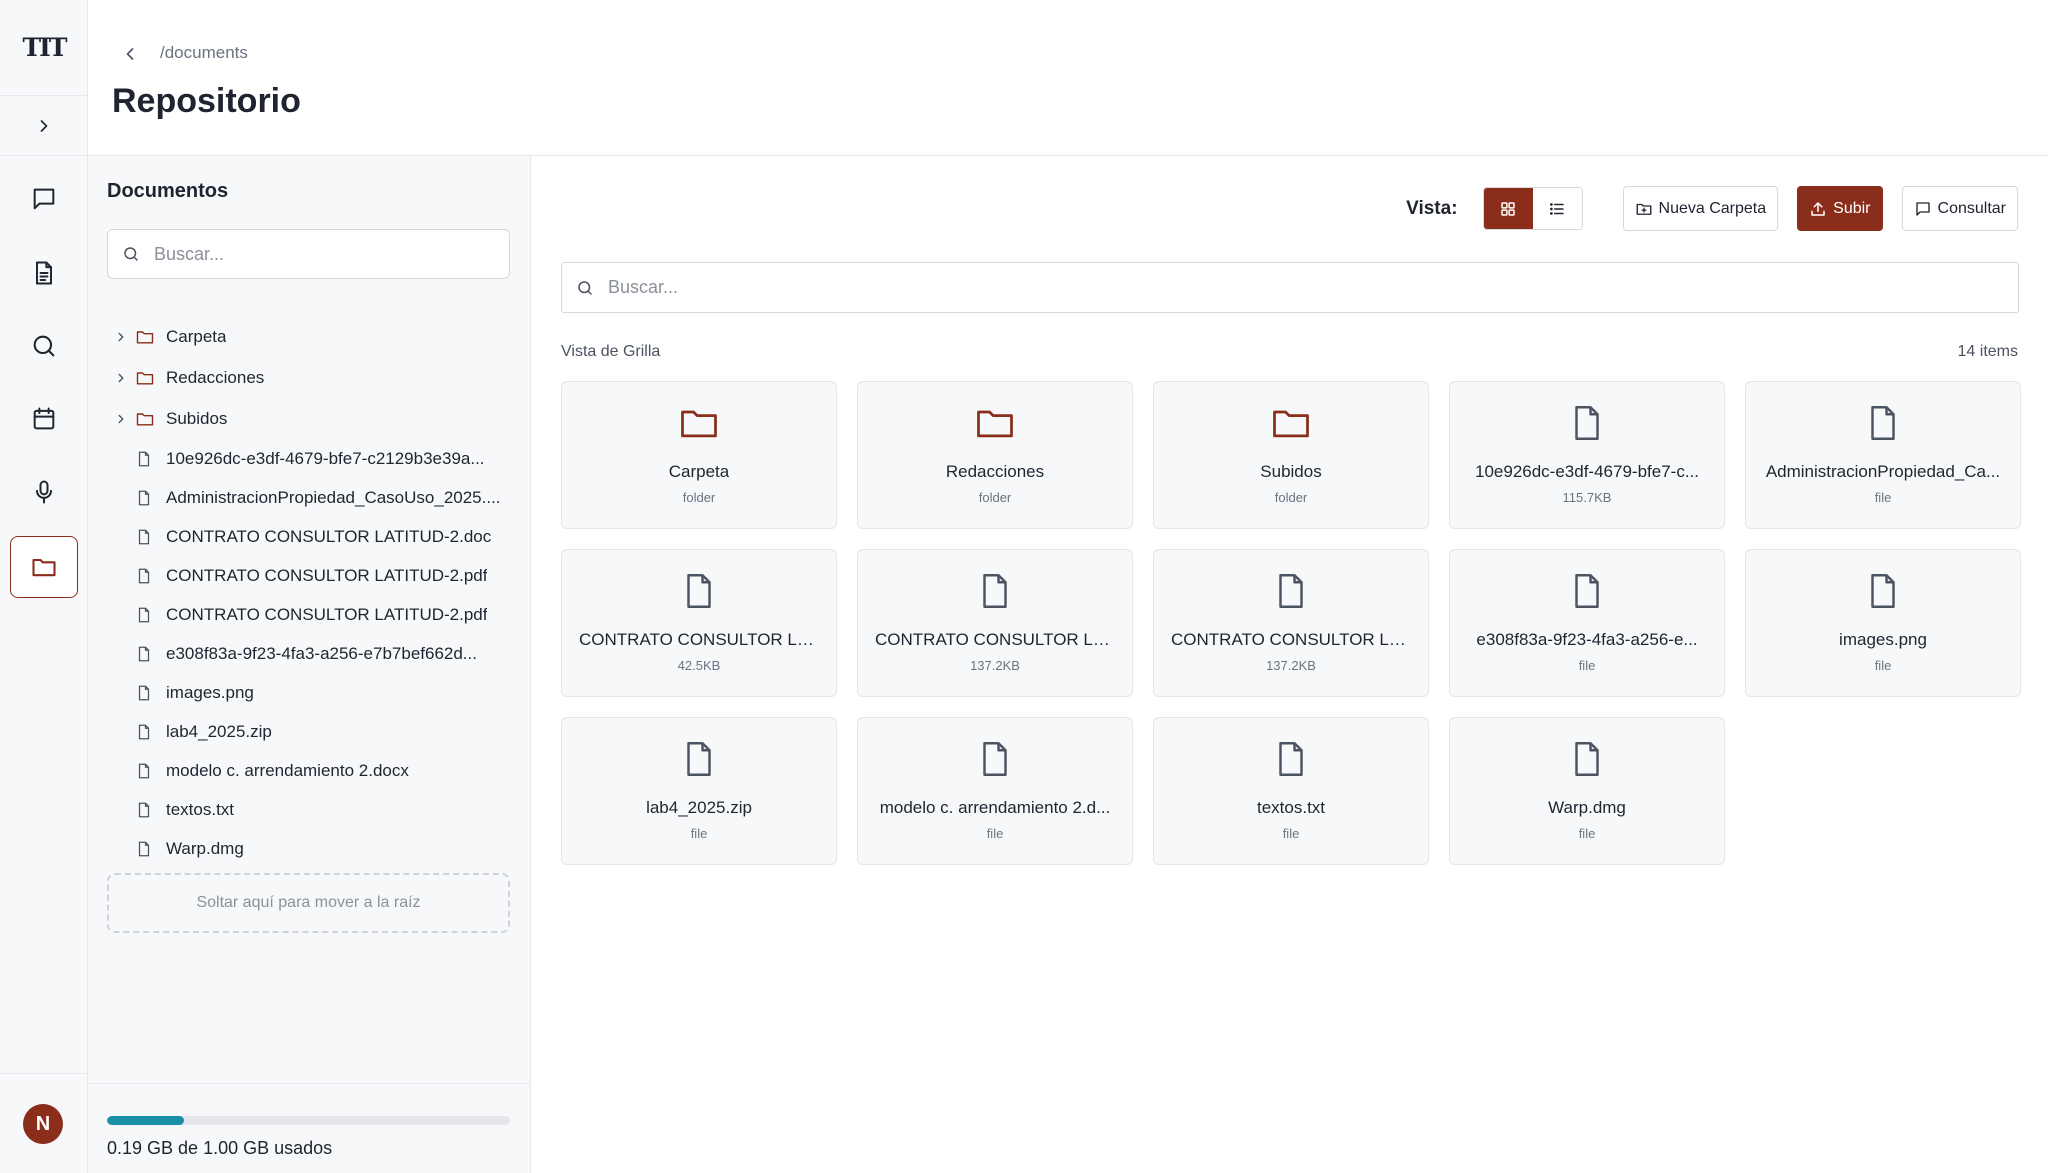 The image size is (2048, 1173). I want to click on nav-microphone-button, so click(44, 492).